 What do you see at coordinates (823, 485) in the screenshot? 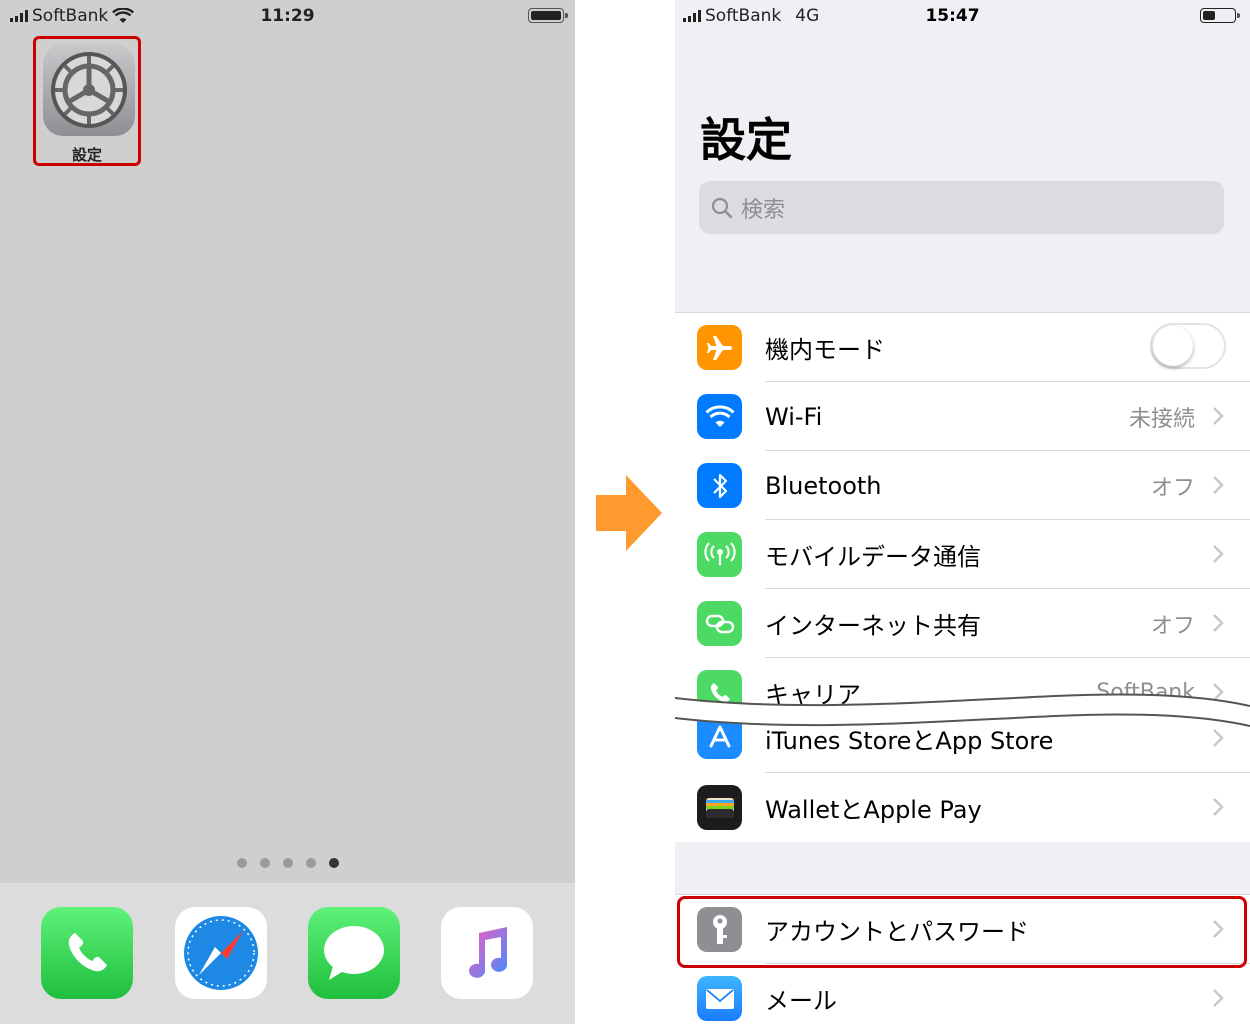
I see `row-label: Bluetooth` at bounding box center [823, 485].